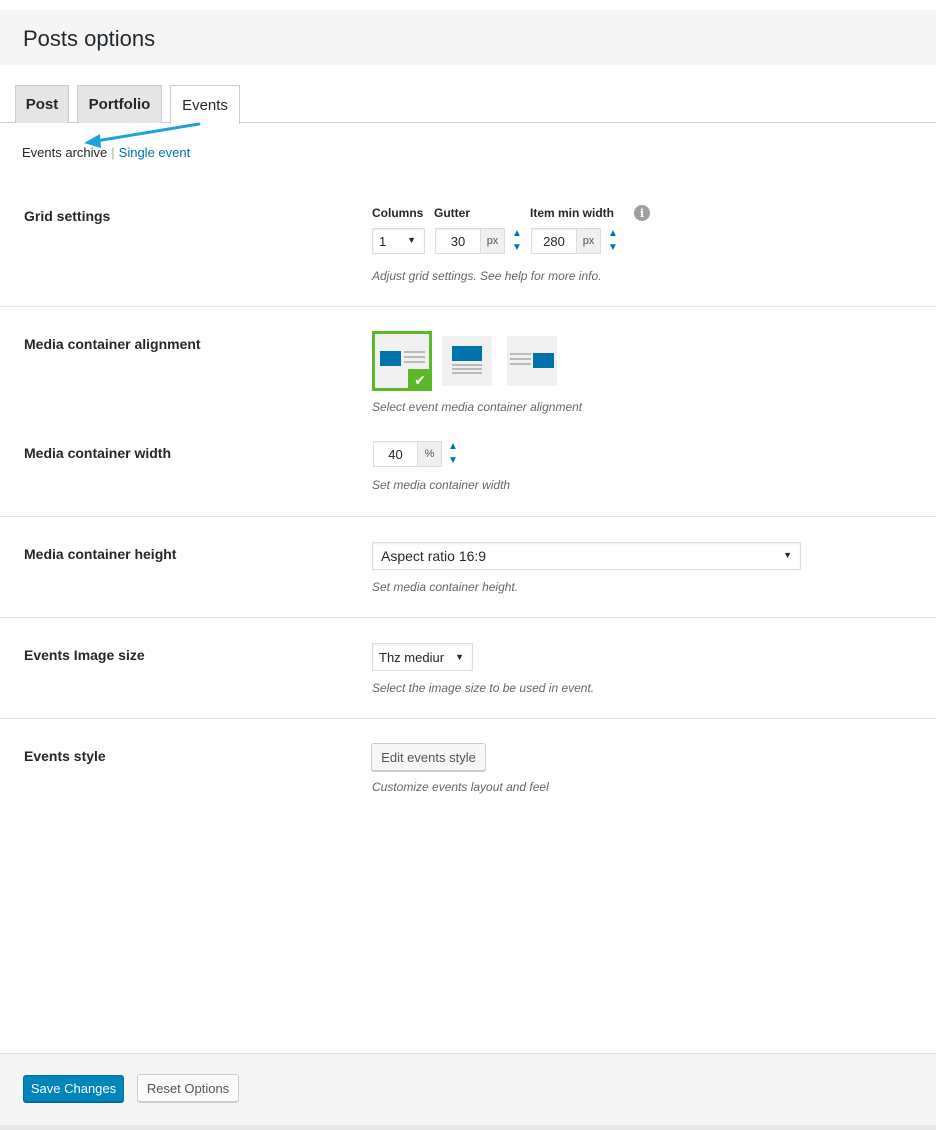  Describe the element at coordinates (572, 213) in the screenshot. I see `item-min-width-label: Item min width` at that location.